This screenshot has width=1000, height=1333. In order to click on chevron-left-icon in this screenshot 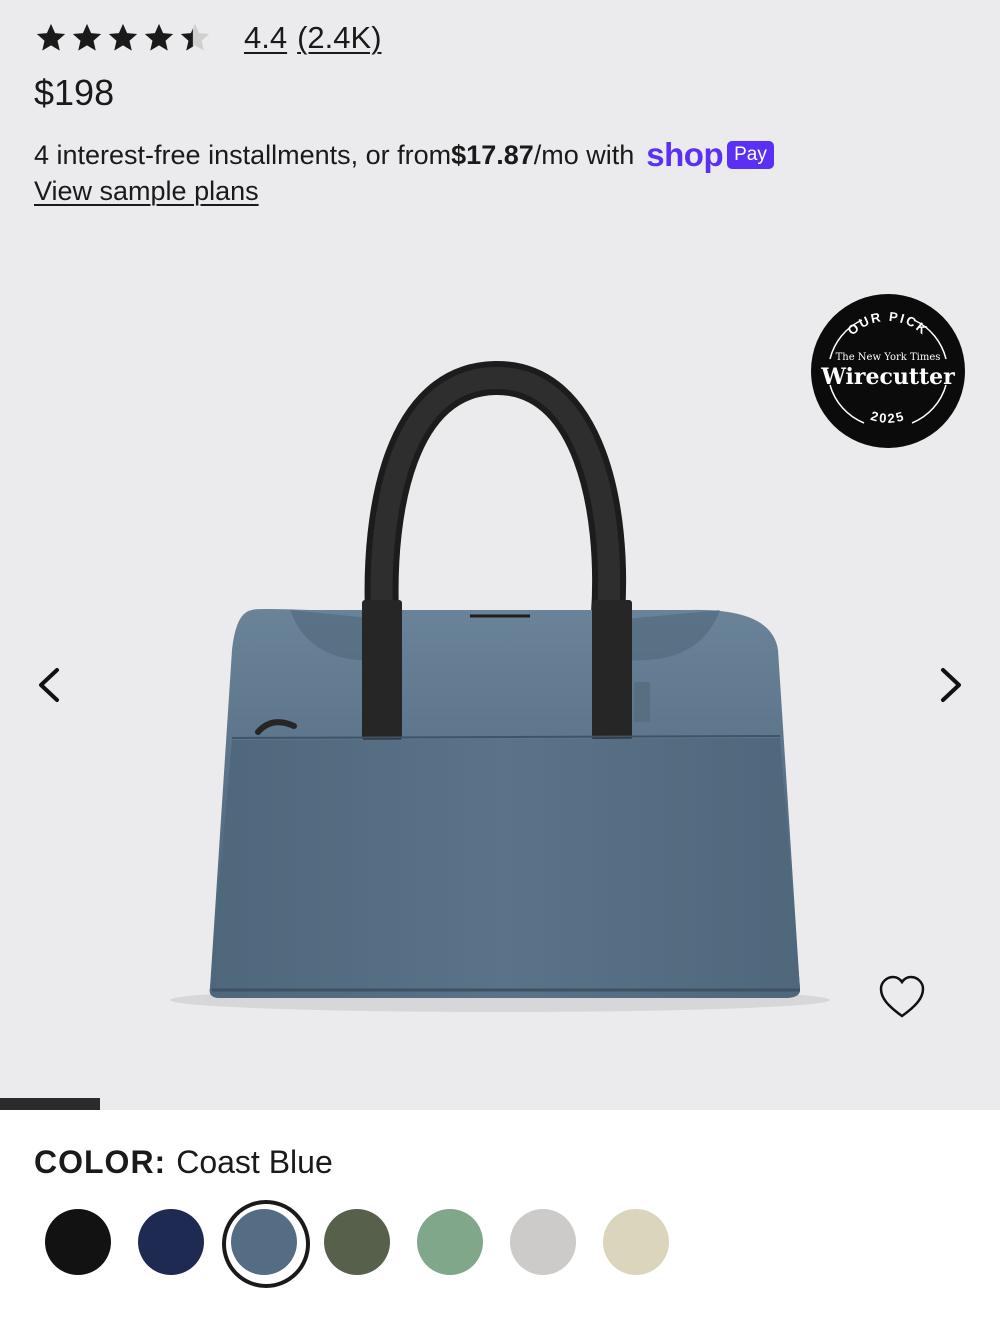, I will do `click(50, 685)`.